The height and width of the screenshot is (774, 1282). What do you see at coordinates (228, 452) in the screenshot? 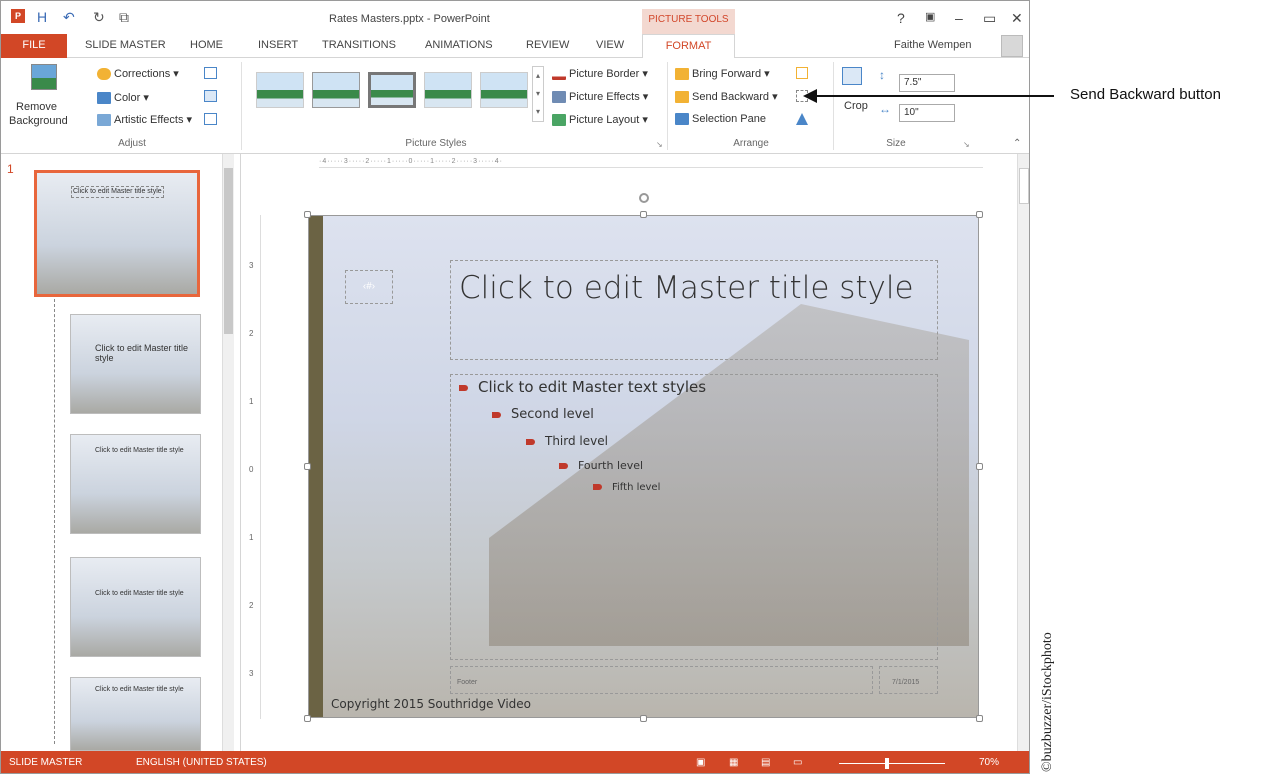
I see `thumbnail-scrollbar` at bounding box center [228, 452].